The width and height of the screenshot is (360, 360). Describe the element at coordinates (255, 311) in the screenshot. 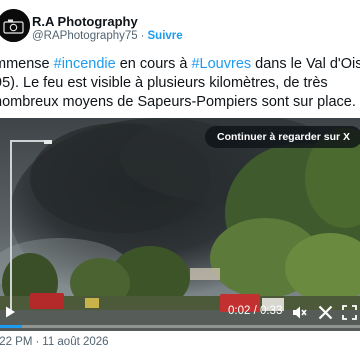

I see `time-readout: 0:02 / 0:33` at that location.